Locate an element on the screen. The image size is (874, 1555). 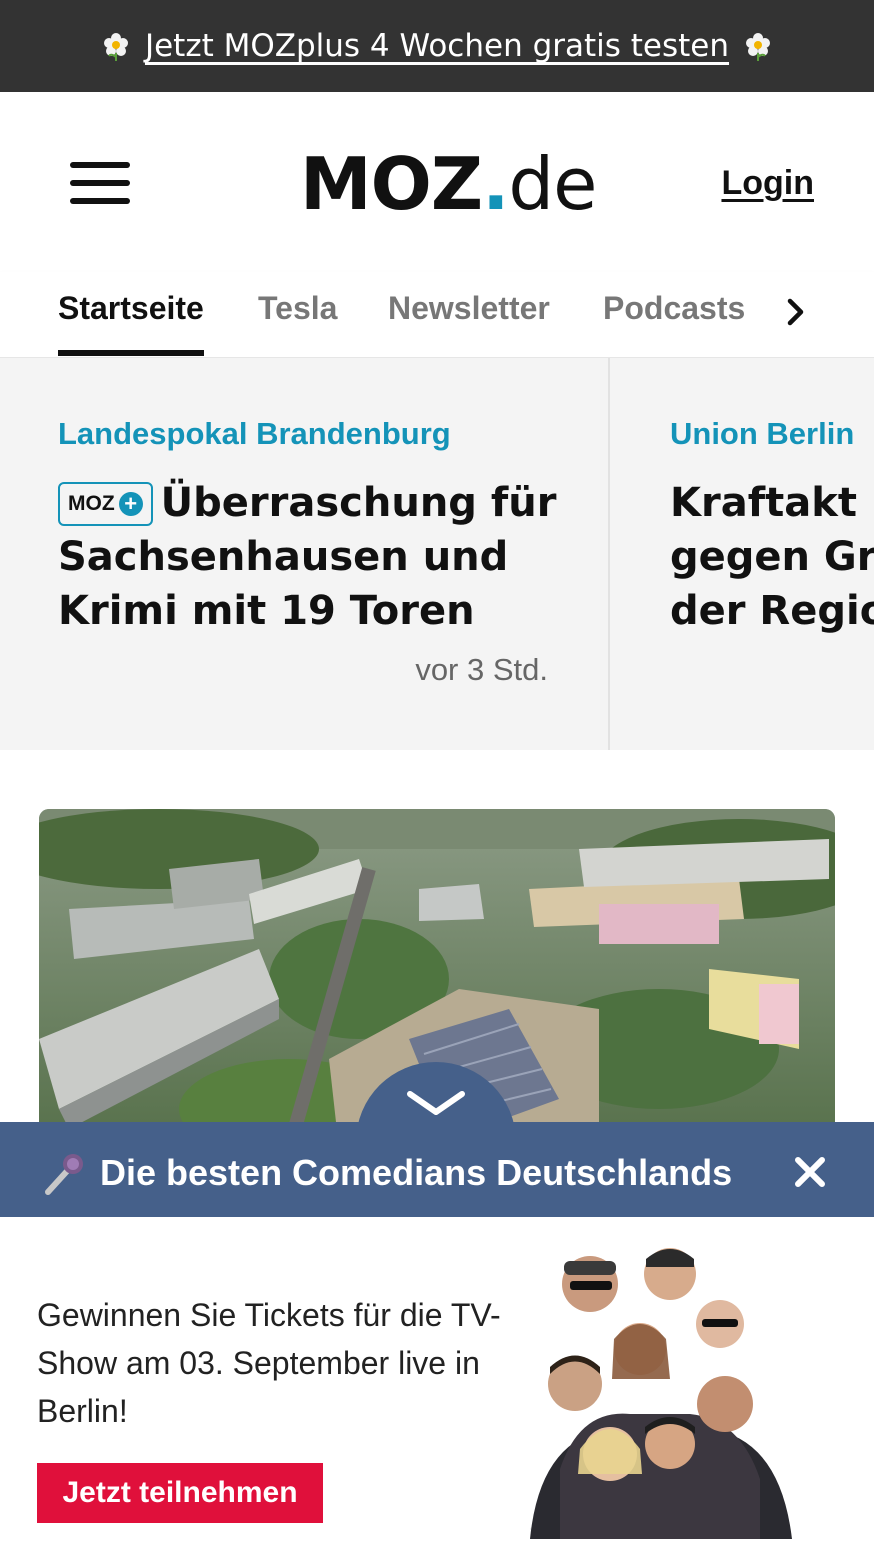
promo-bar: Jetzt MOZplus 4 Wochen gratis testen is located at coordinates (437, 46).